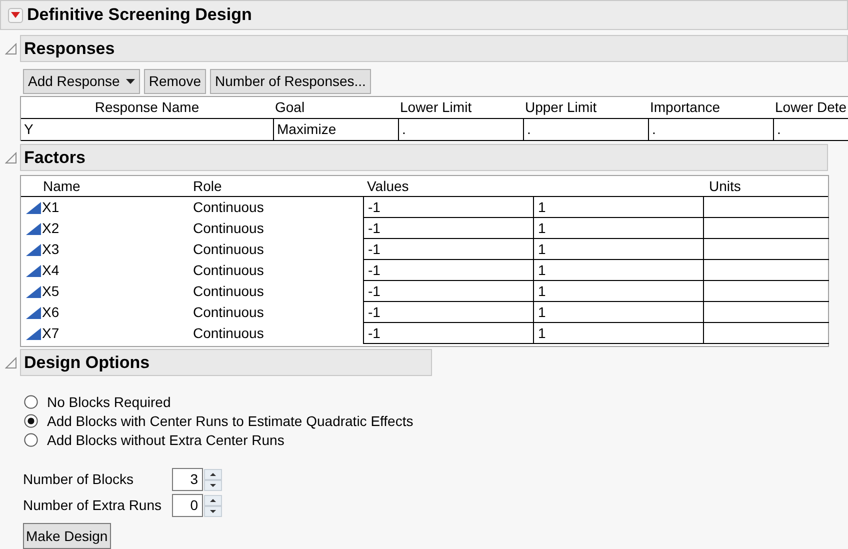  Describe the element at coordinates (388, 186) in the screenshot. I see `column-header: Values` at that location.